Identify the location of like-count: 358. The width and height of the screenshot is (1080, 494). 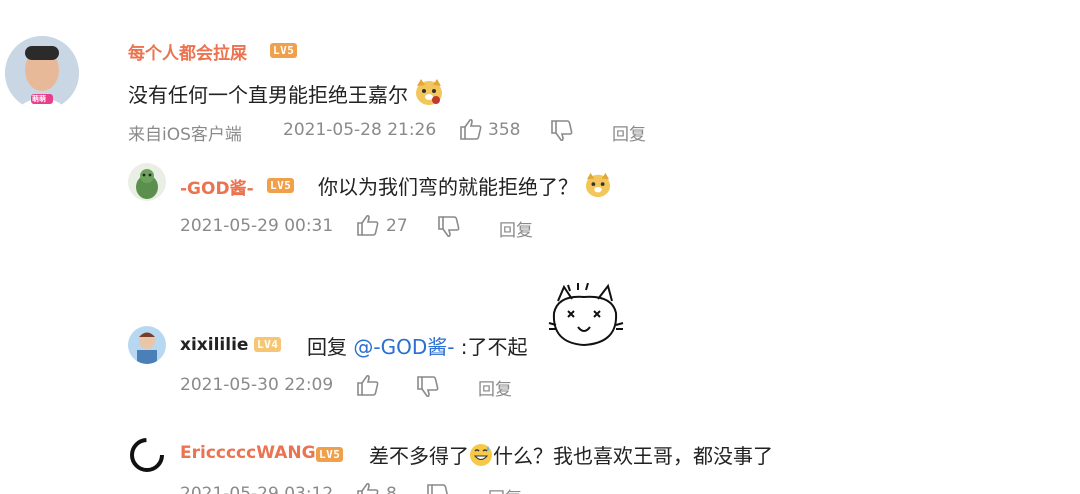
(504, 130).